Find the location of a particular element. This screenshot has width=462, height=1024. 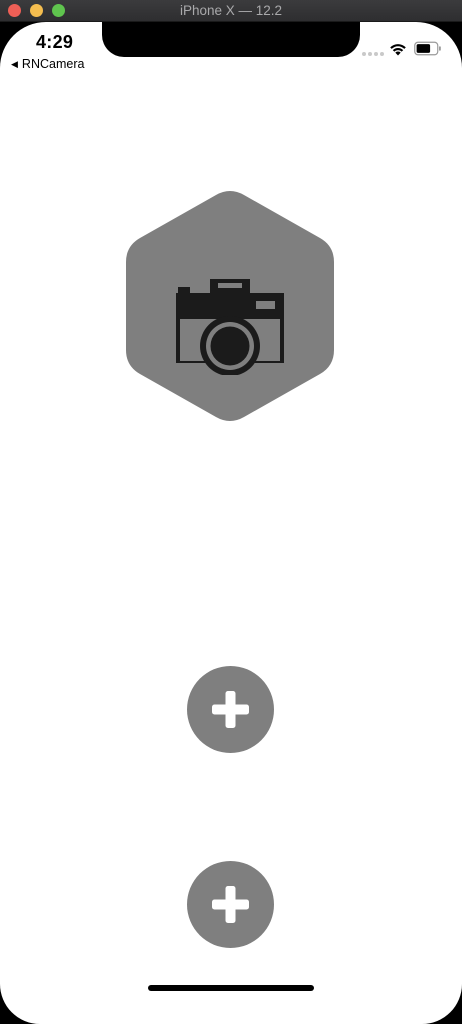

simulator-titlebar: iPhone X — 12.2 is located at coordinates (231, 11).